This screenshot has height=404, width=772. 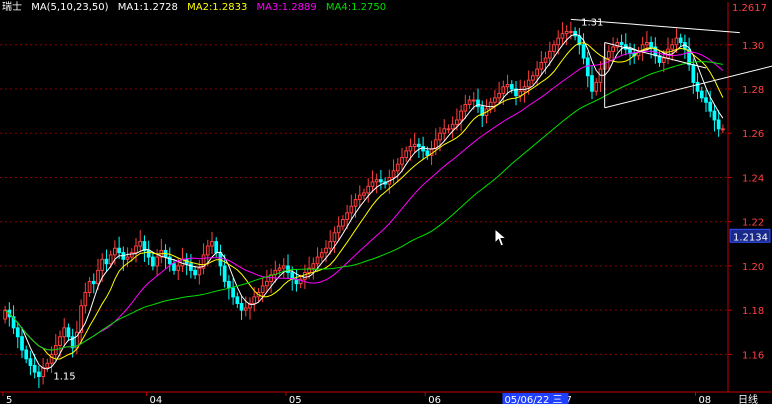 What do you see at coordinates (434, 399) in the screenshot?
I see `x-tick-label: 06` at bounding box center [434, 399].